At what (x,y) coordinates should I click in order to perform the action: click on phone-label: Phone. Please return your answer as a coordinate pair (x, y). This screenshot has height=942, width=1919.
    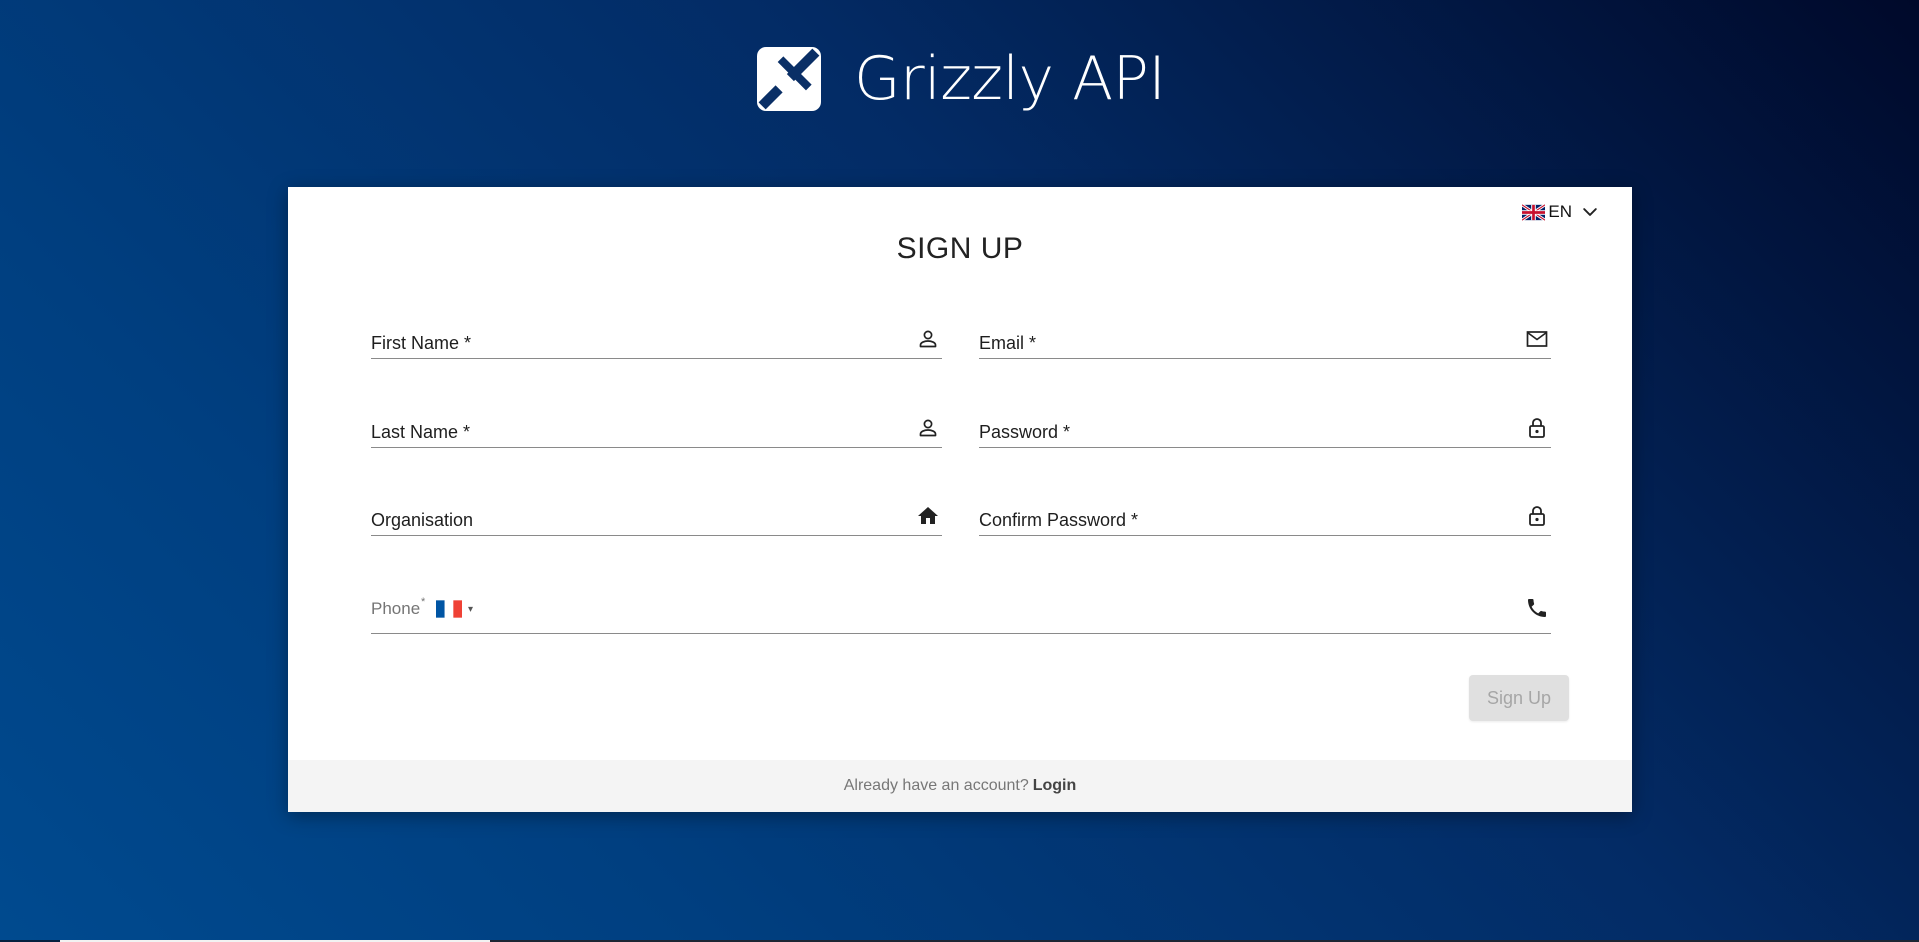
    Looking at the image, I should click on (396, 608).